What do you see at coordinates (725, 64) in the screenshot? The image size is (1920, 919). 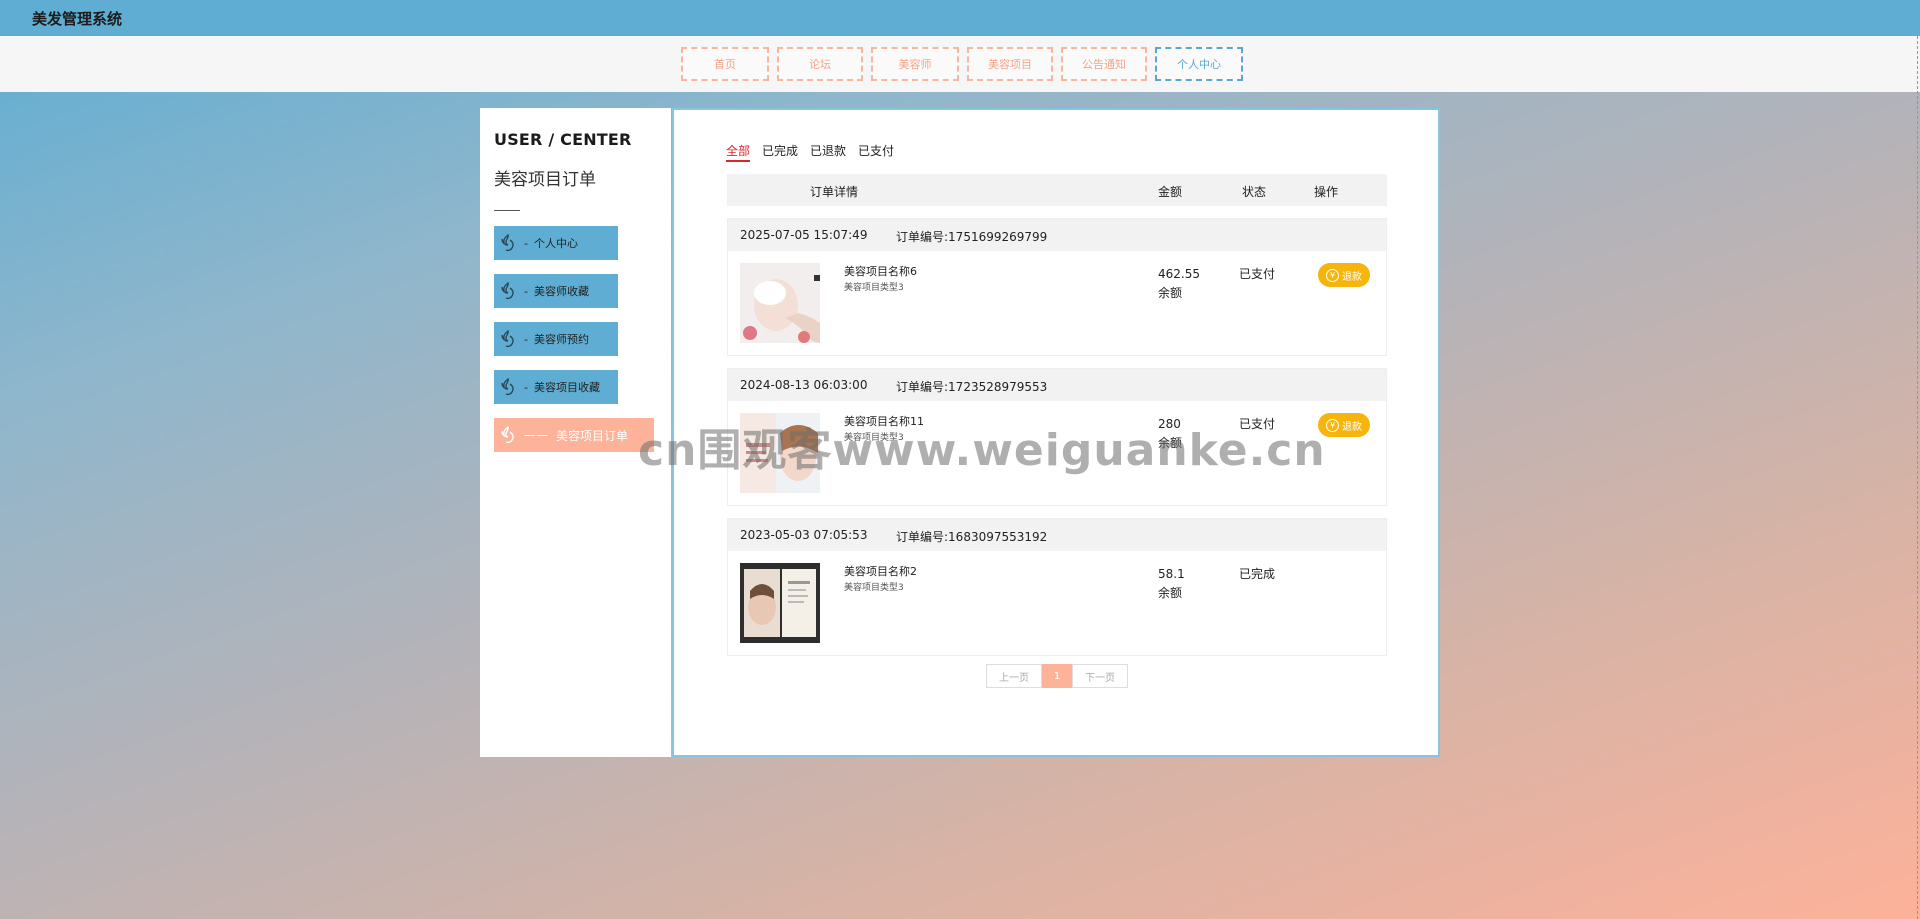 I see `nav-item-home: 首页` at bounding box center [725, 64].